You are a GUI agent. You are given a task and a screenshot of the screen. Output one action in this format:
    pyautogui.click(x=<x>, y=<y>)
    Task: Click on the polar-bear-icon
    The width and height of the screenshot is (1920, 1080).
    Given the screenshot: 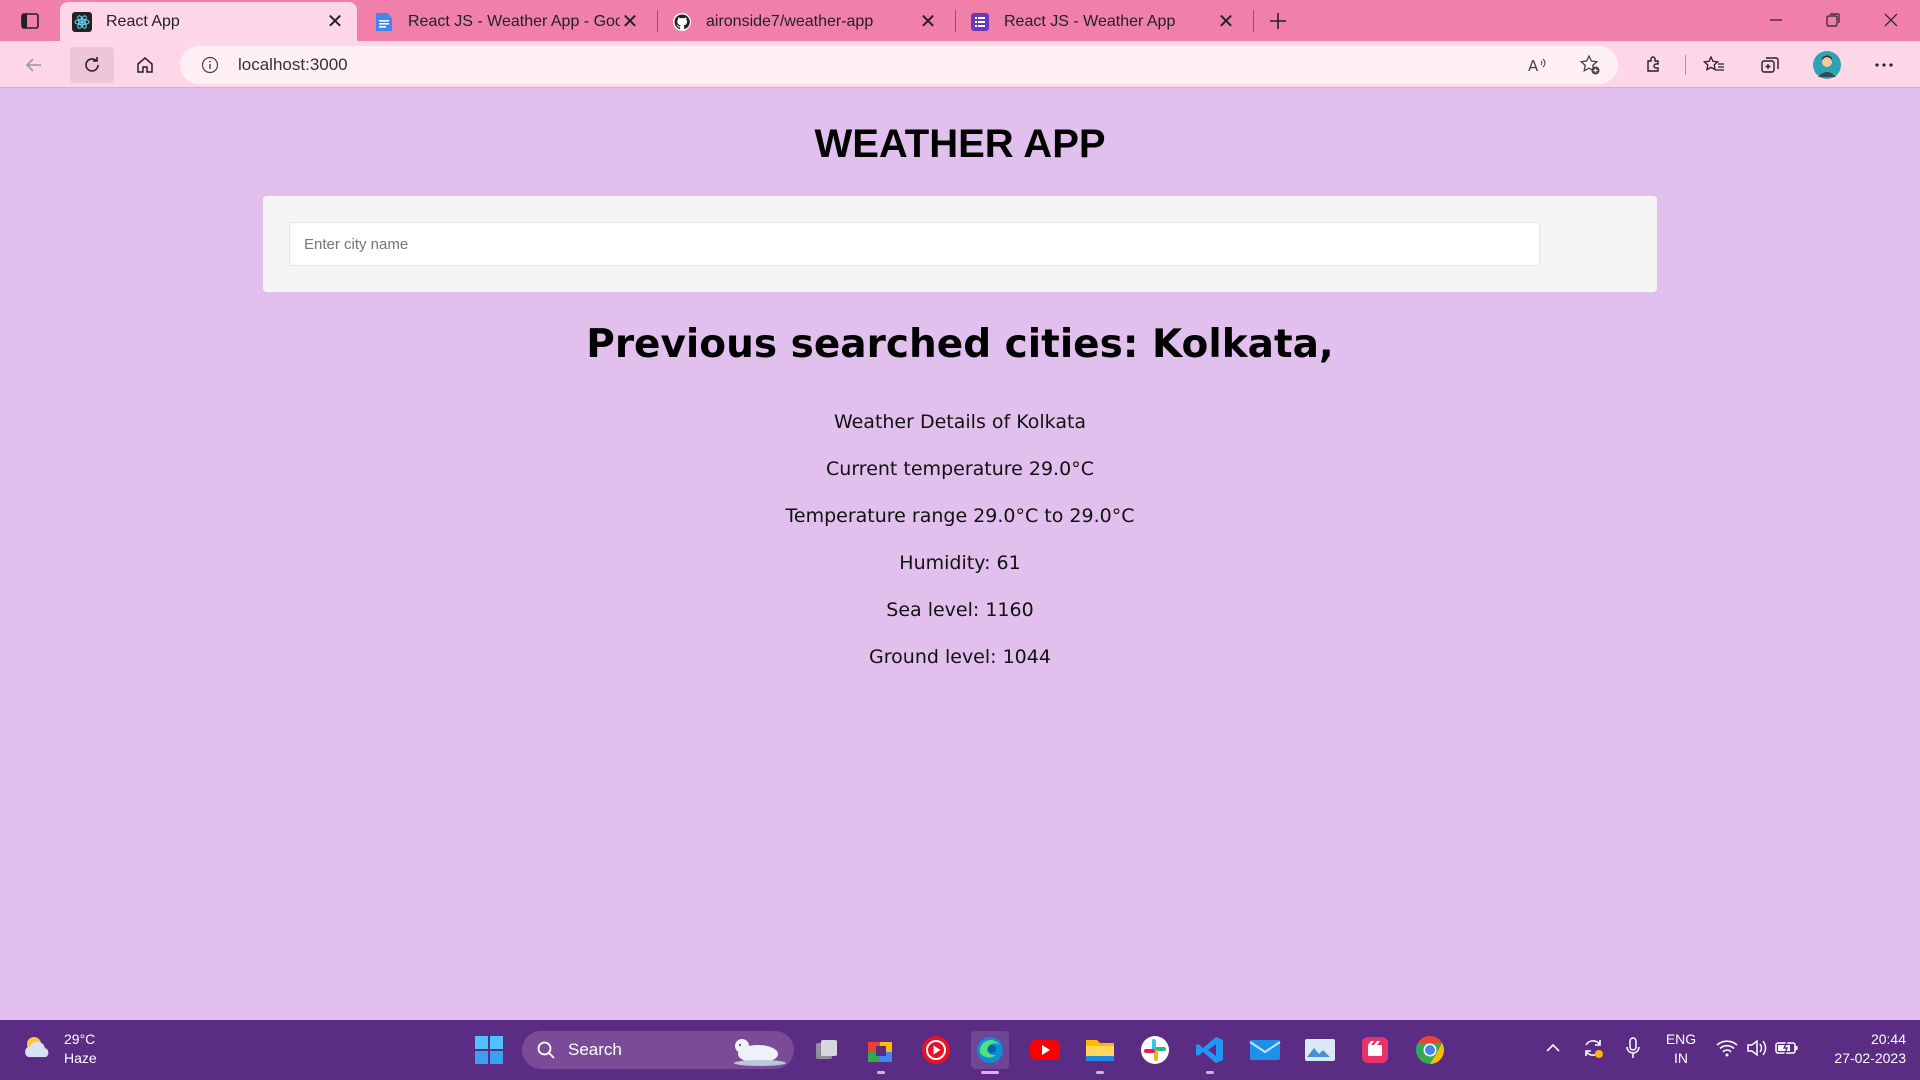 What is the action you would take?
    pyautogui.click(x=760, y=1052)
    